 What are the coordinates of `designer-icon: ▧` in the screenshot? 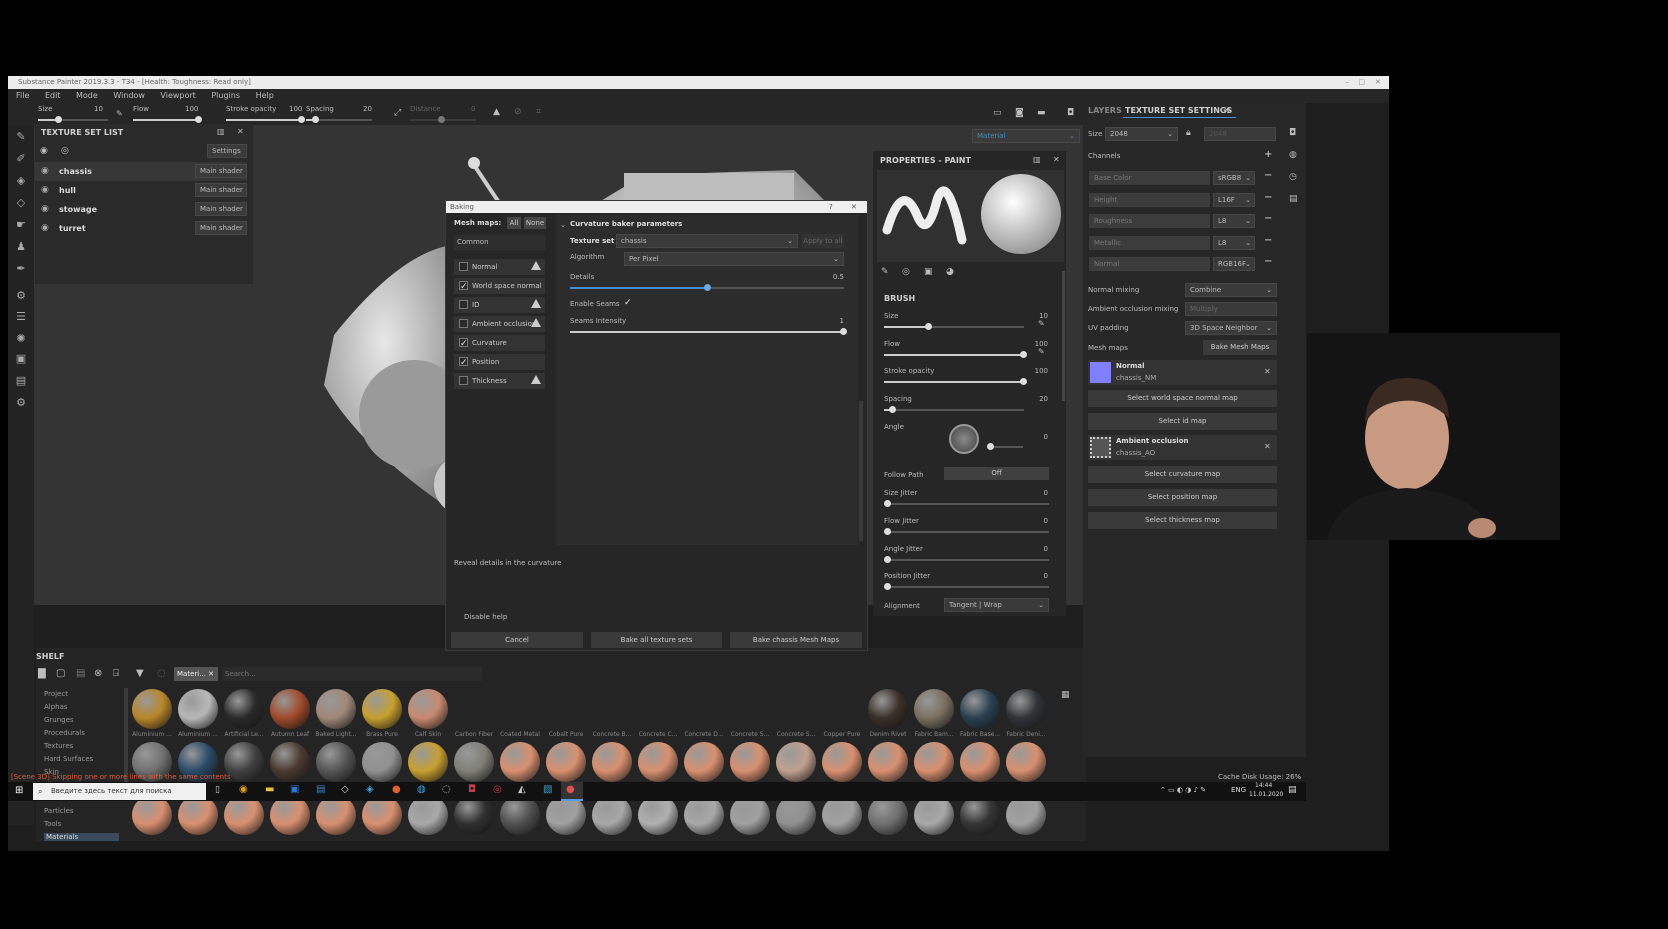 It's located at (547, 789).